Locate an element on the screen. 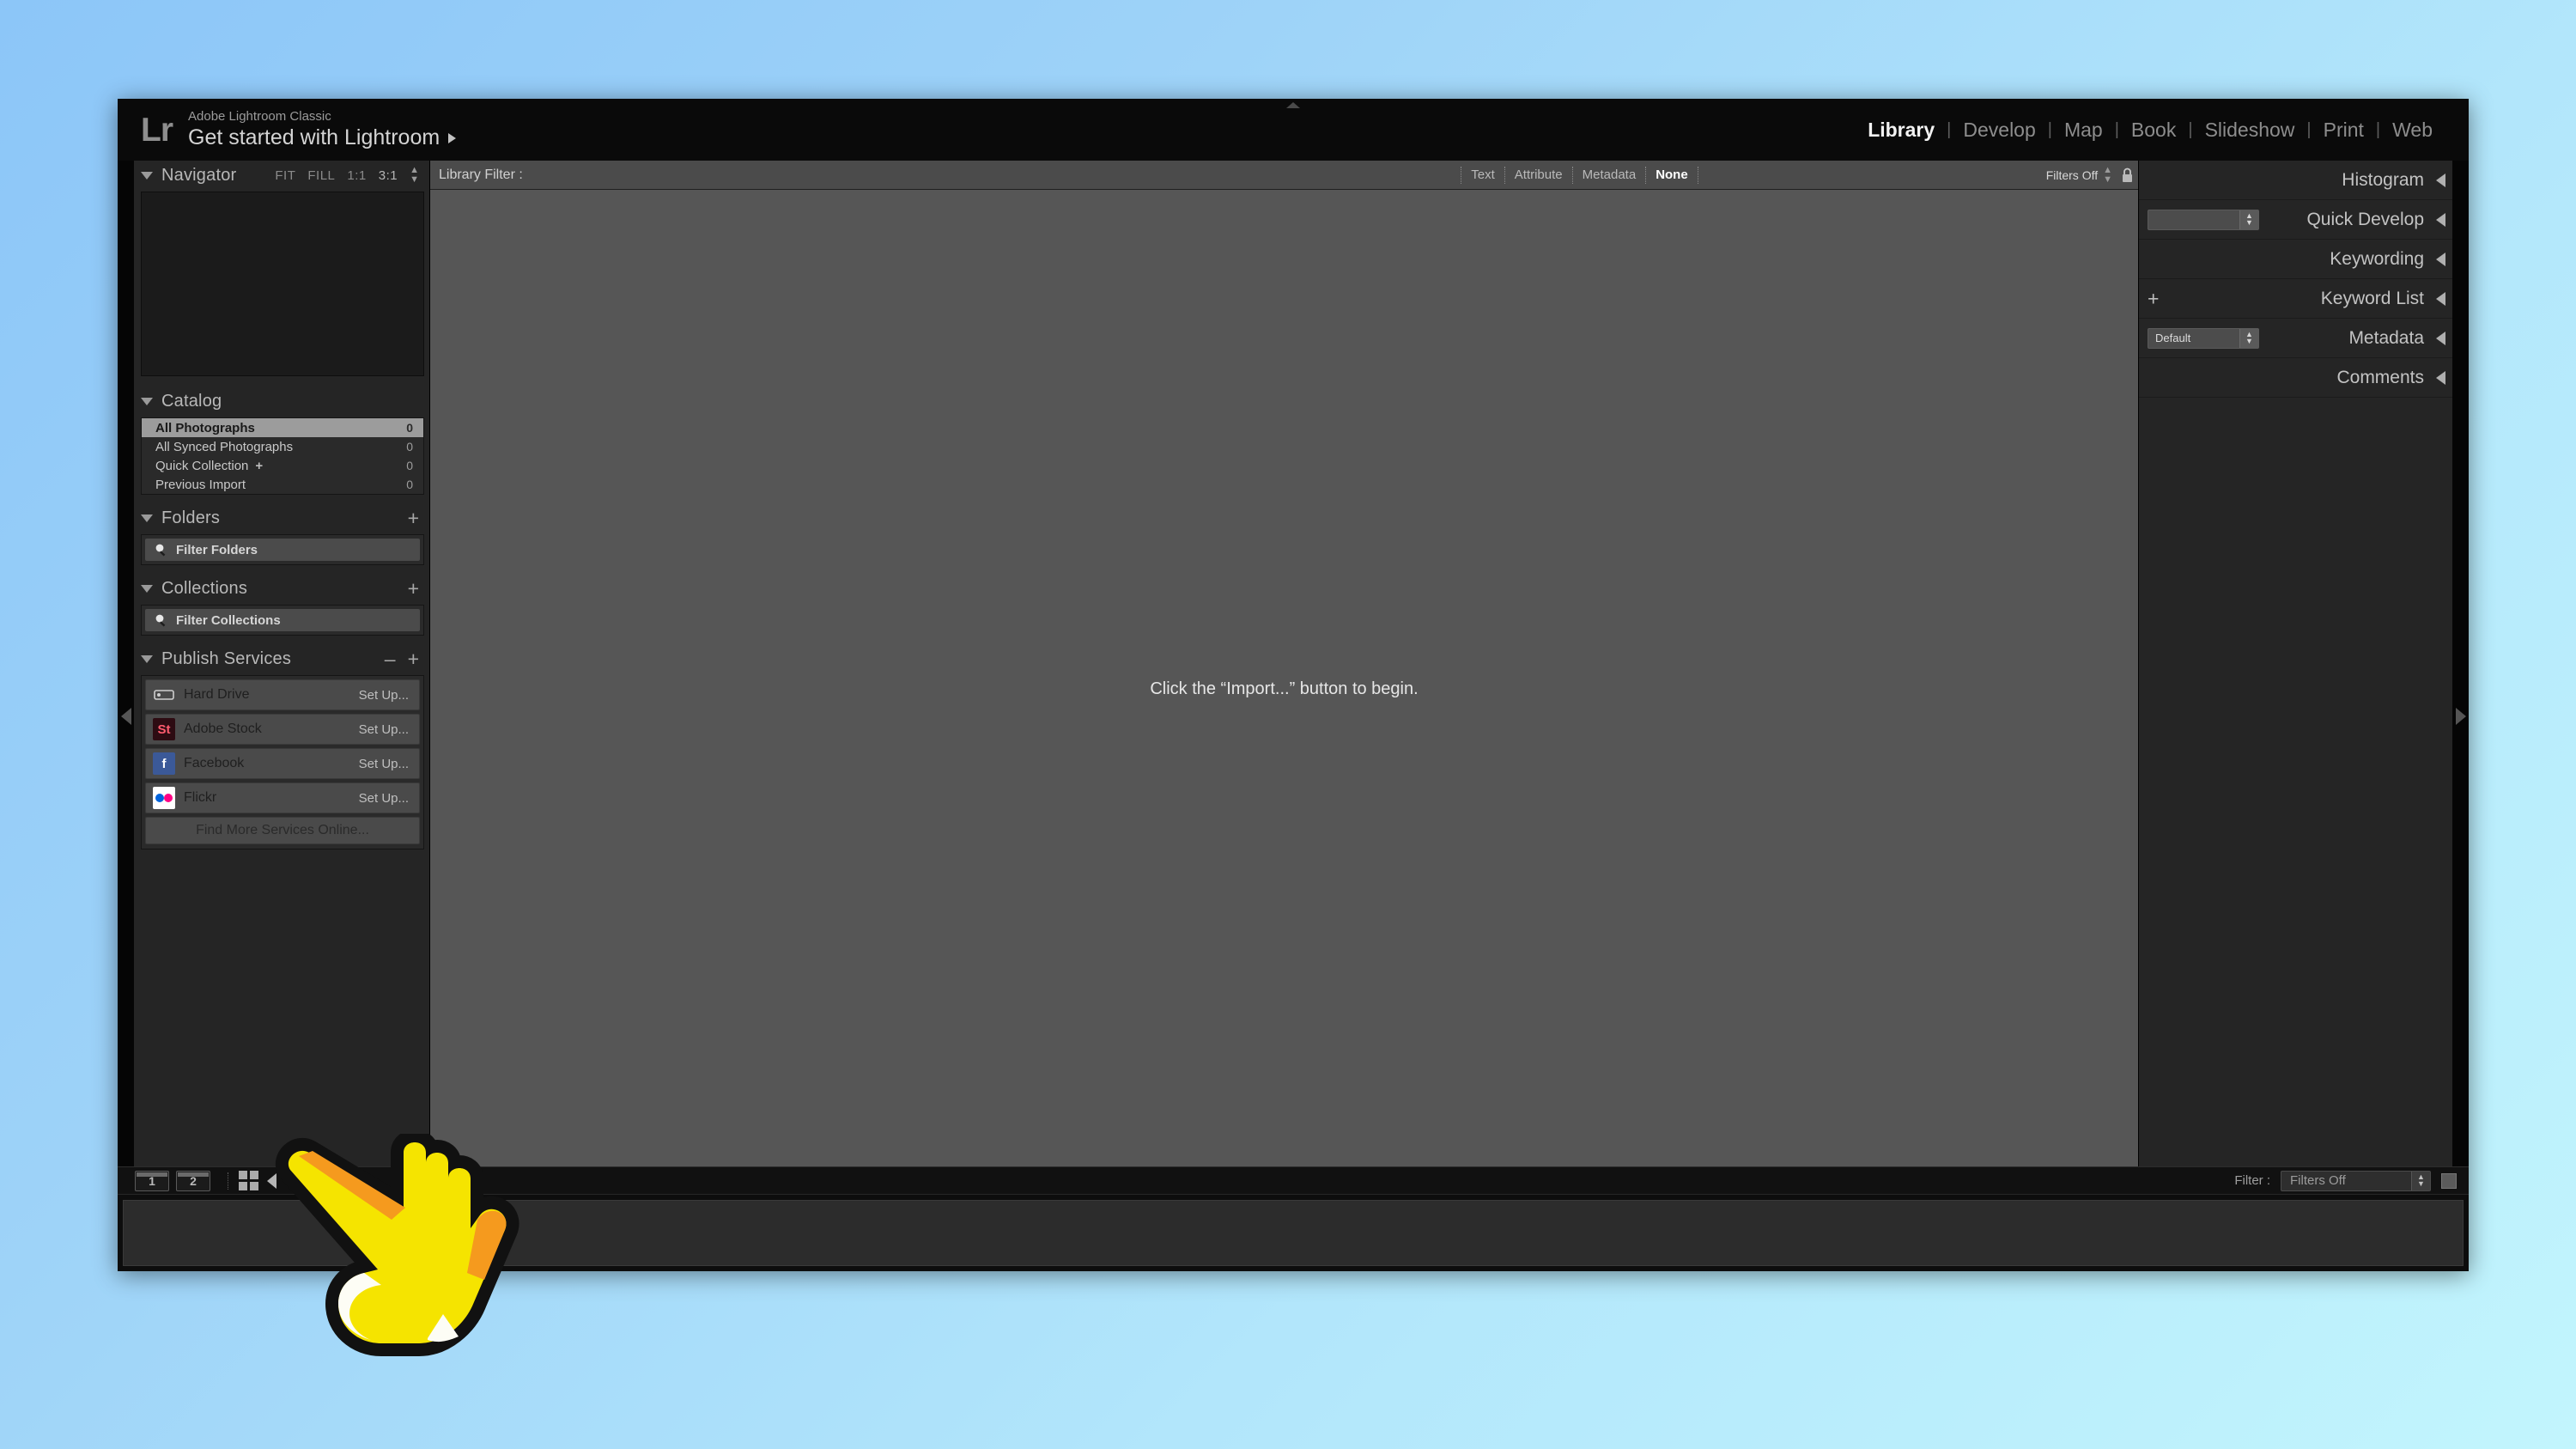 This screenshot has width=2576, height=1449. module-map: Map is located at coordinates (2083, 130).